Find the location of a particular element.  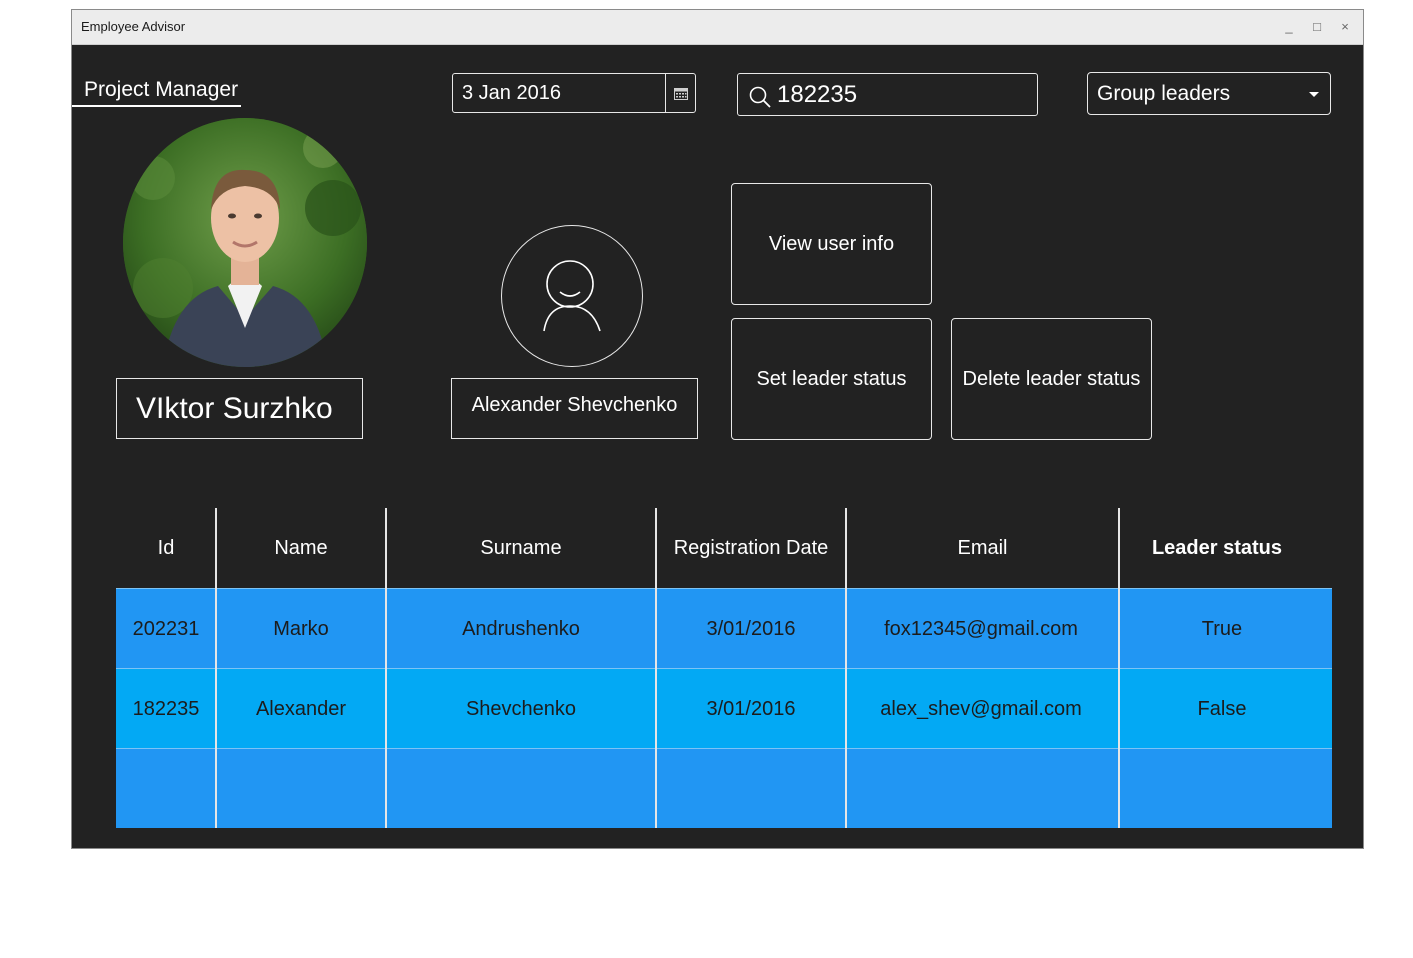

cell-leader-status is located at coordinates (1222, 789).